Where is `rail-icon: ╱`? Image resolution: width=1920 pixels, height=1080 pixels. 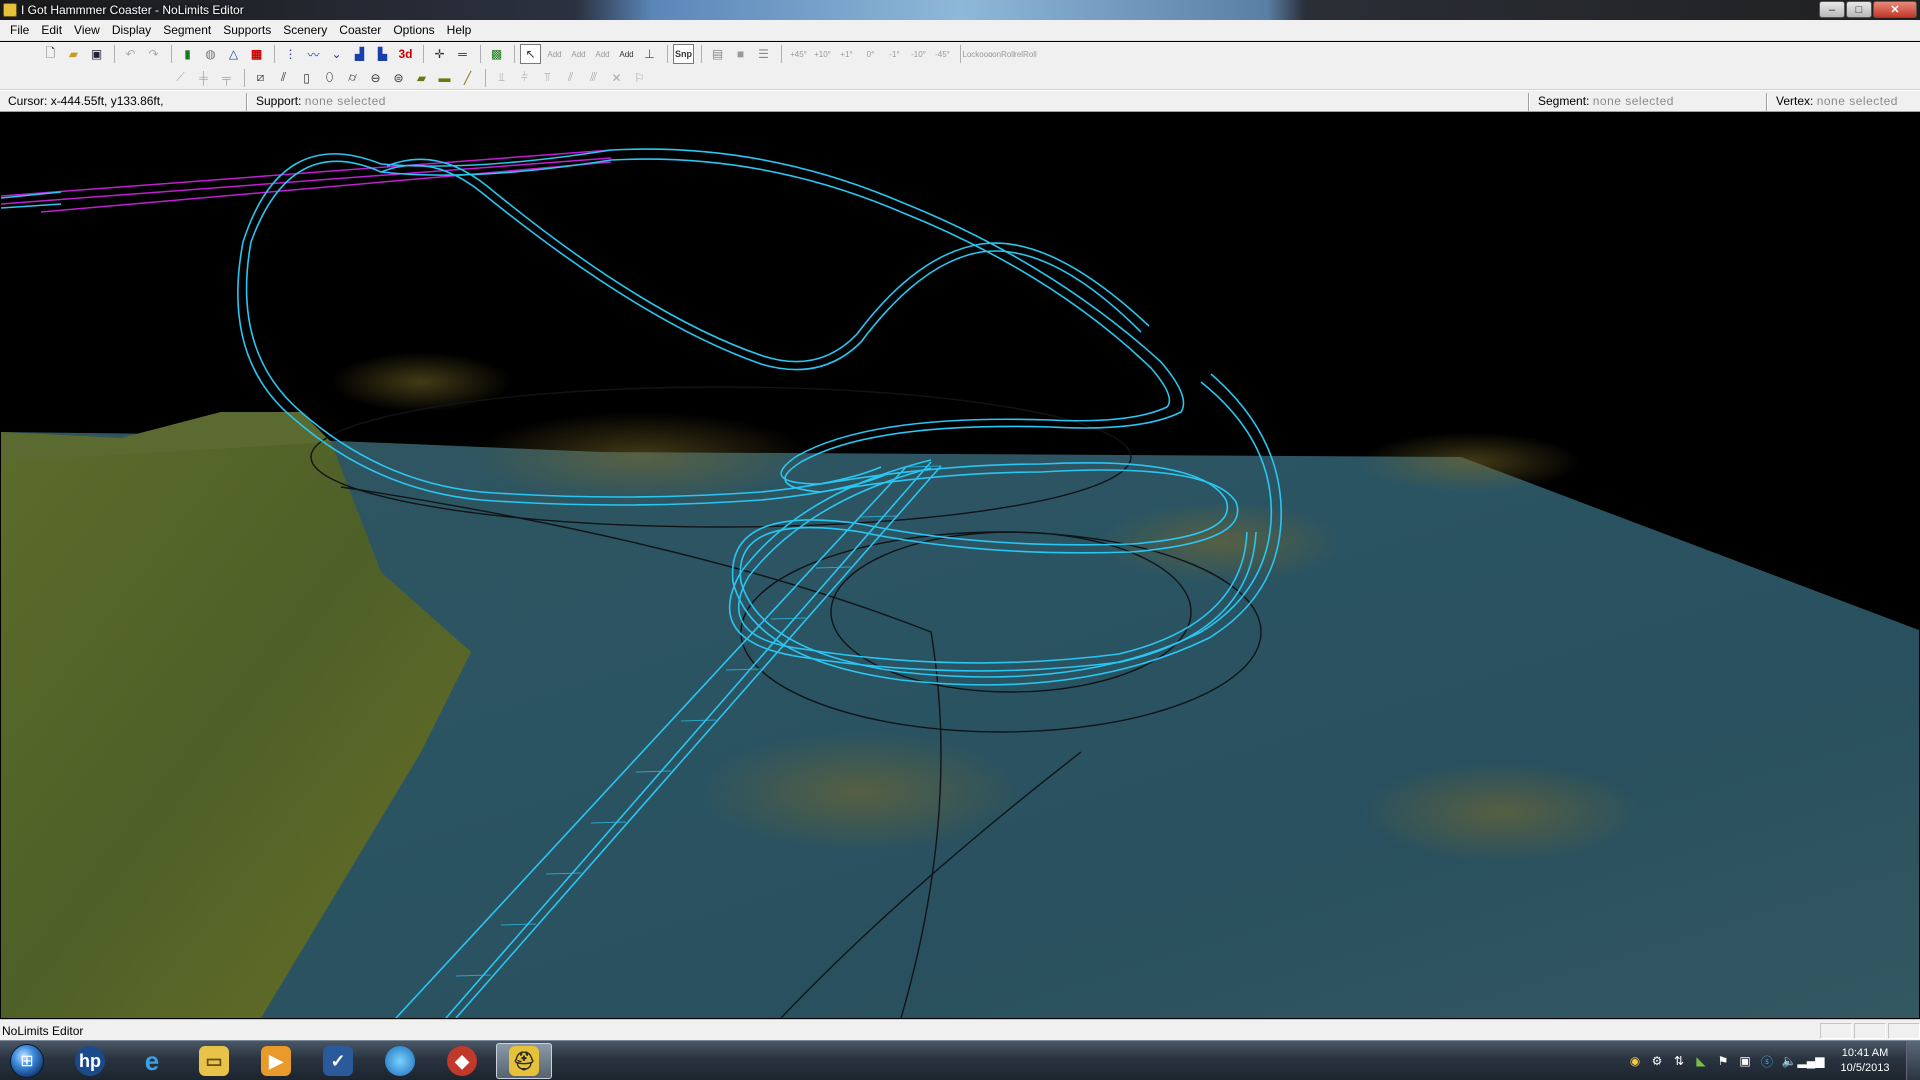
rail-icon: ╱ is located at coordinates (467, 78).